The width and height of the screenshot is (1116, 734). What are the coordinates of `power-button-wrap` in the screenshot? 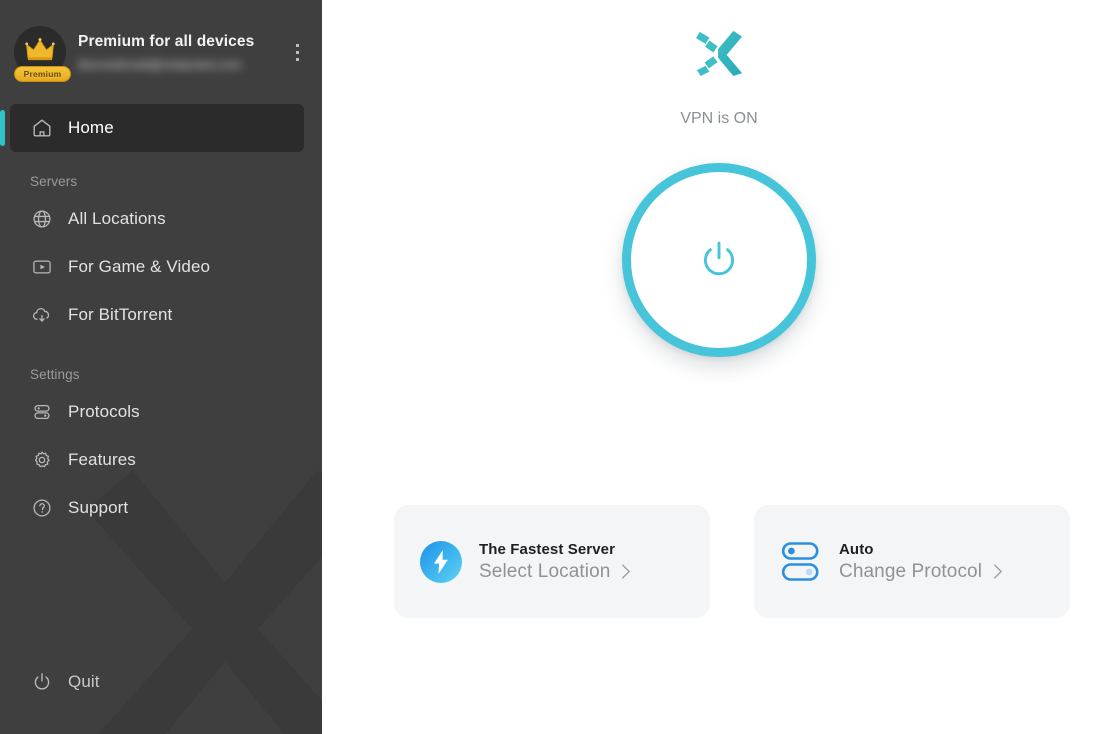 It's located at (719, 260).